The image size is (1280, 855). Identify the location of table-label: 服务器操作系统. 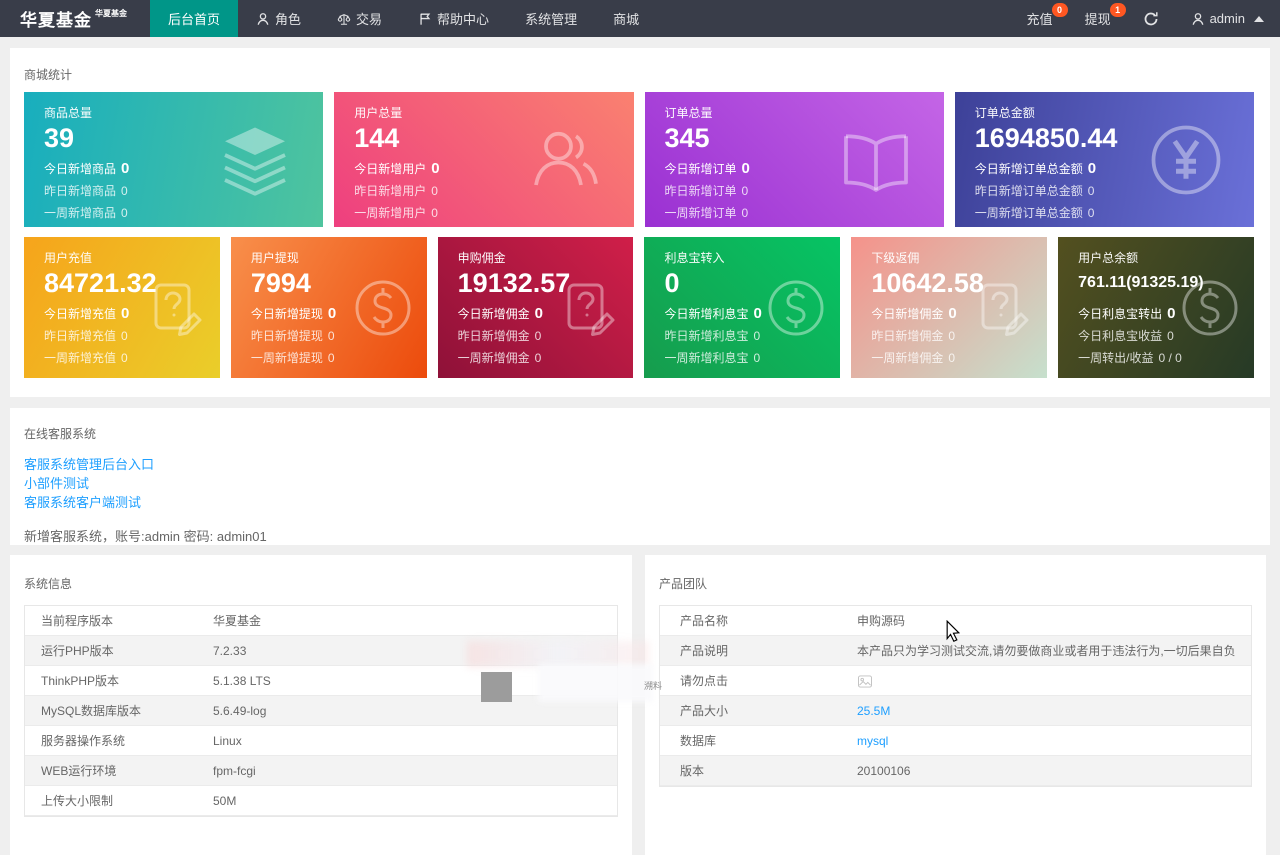
(83, 741).